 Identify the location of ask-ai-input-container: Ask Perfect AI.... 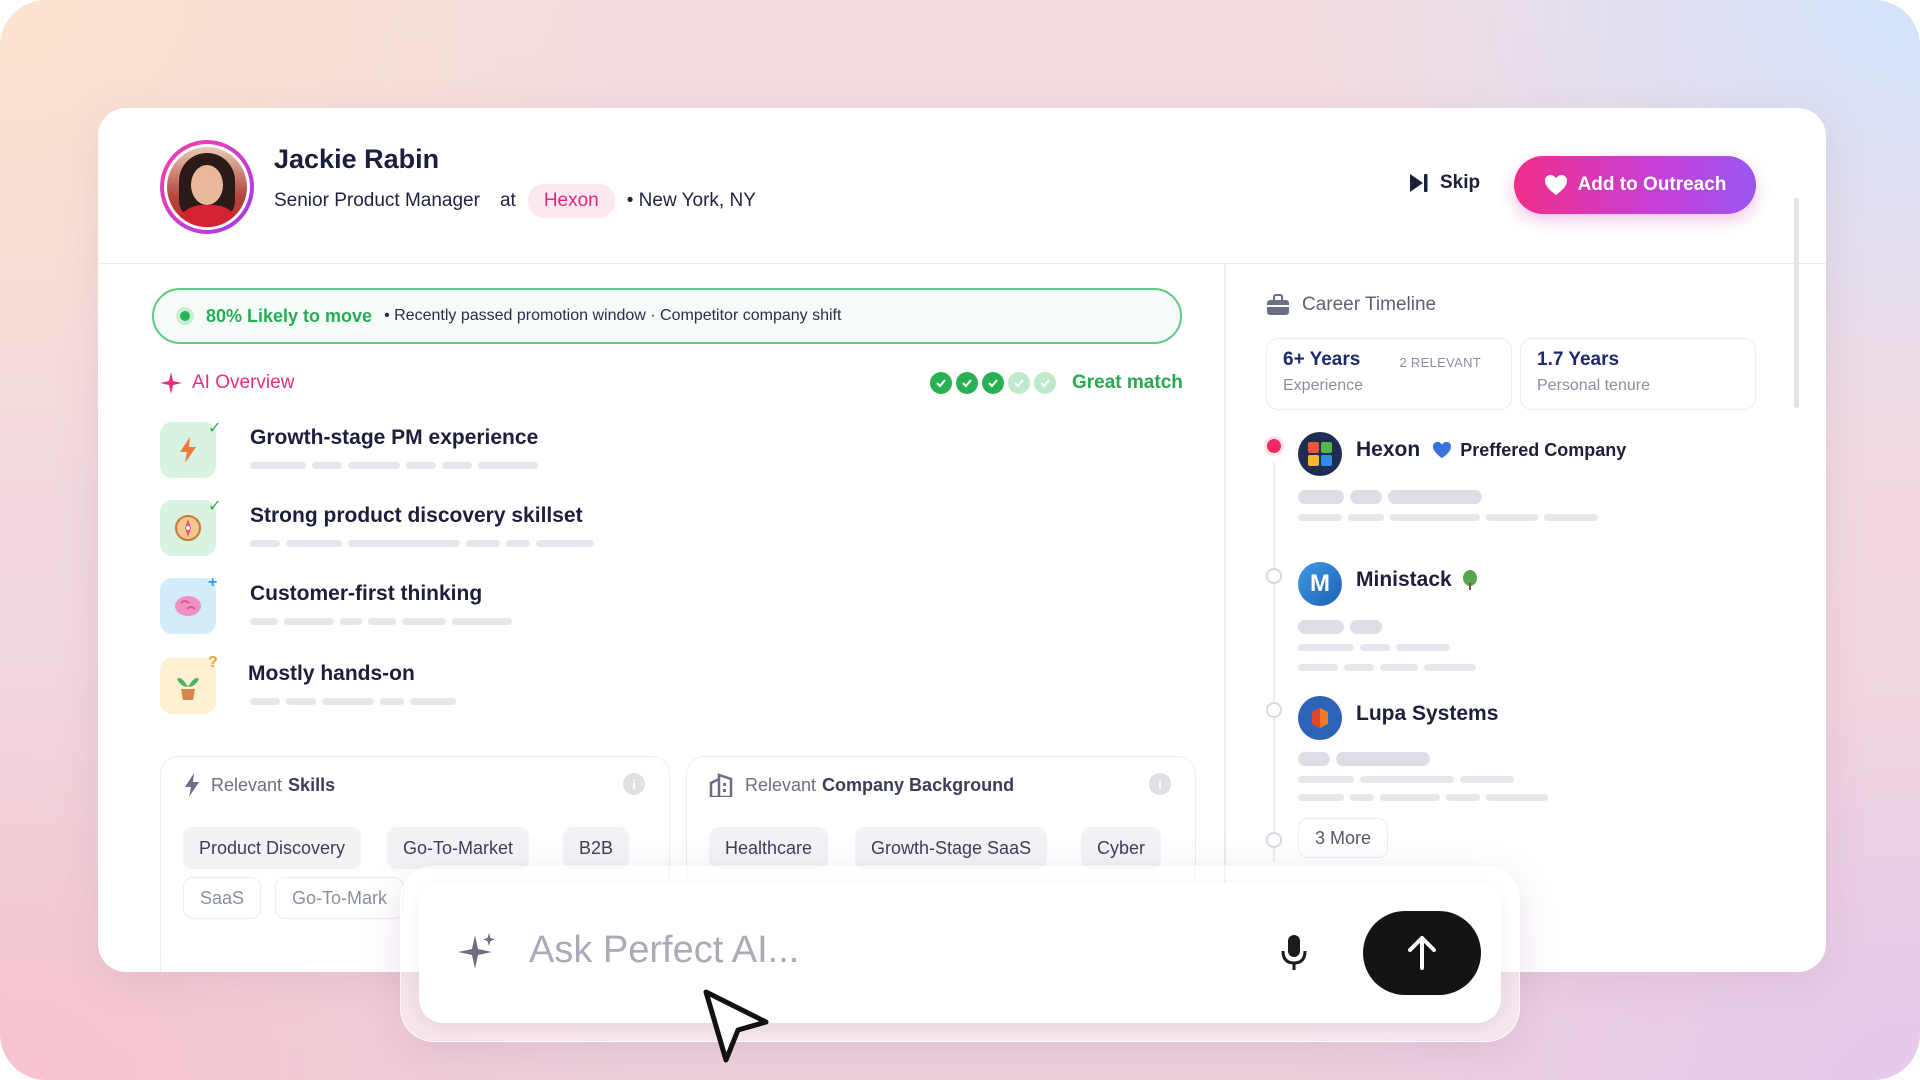
(960, 953).